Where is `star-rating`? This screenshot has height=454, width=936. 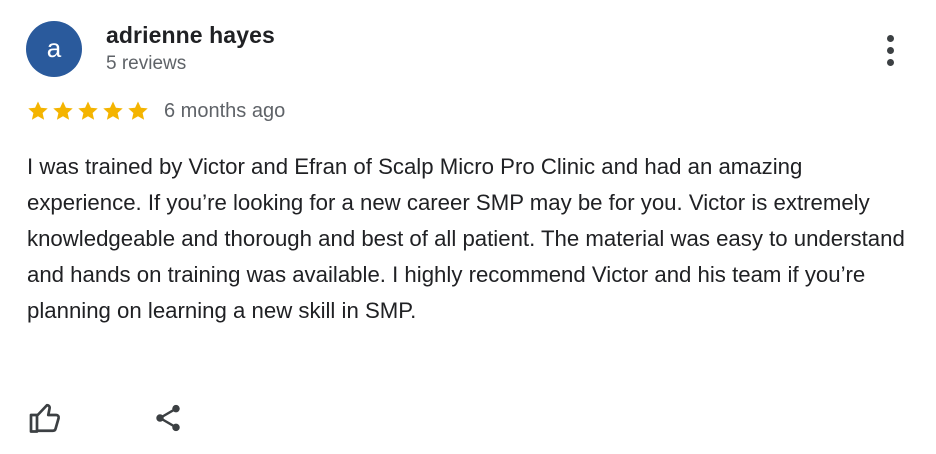 star-rating is located at coordinates (88, 111).